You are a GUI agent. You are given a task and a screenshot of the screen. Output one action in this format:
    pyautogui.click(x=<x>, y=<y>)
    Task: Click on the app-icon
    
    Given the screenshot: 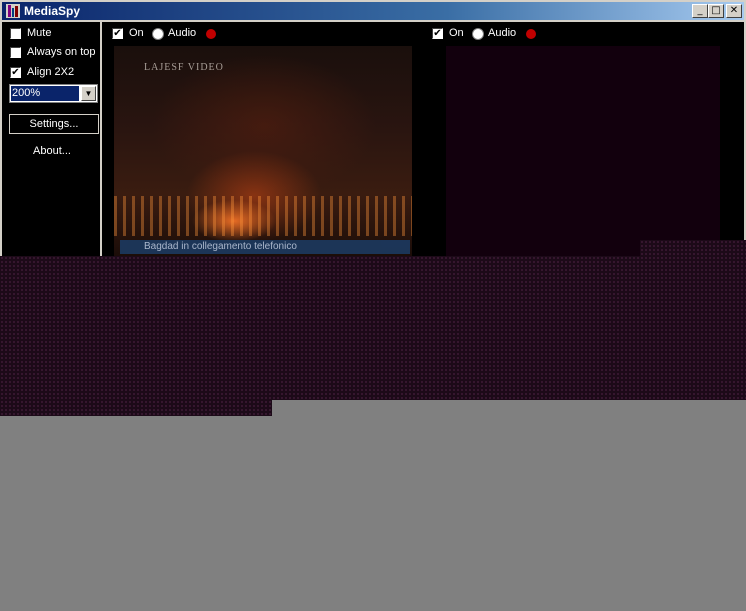 What is the action you would take?
    pyautogui.click(x=13, y=11)
    